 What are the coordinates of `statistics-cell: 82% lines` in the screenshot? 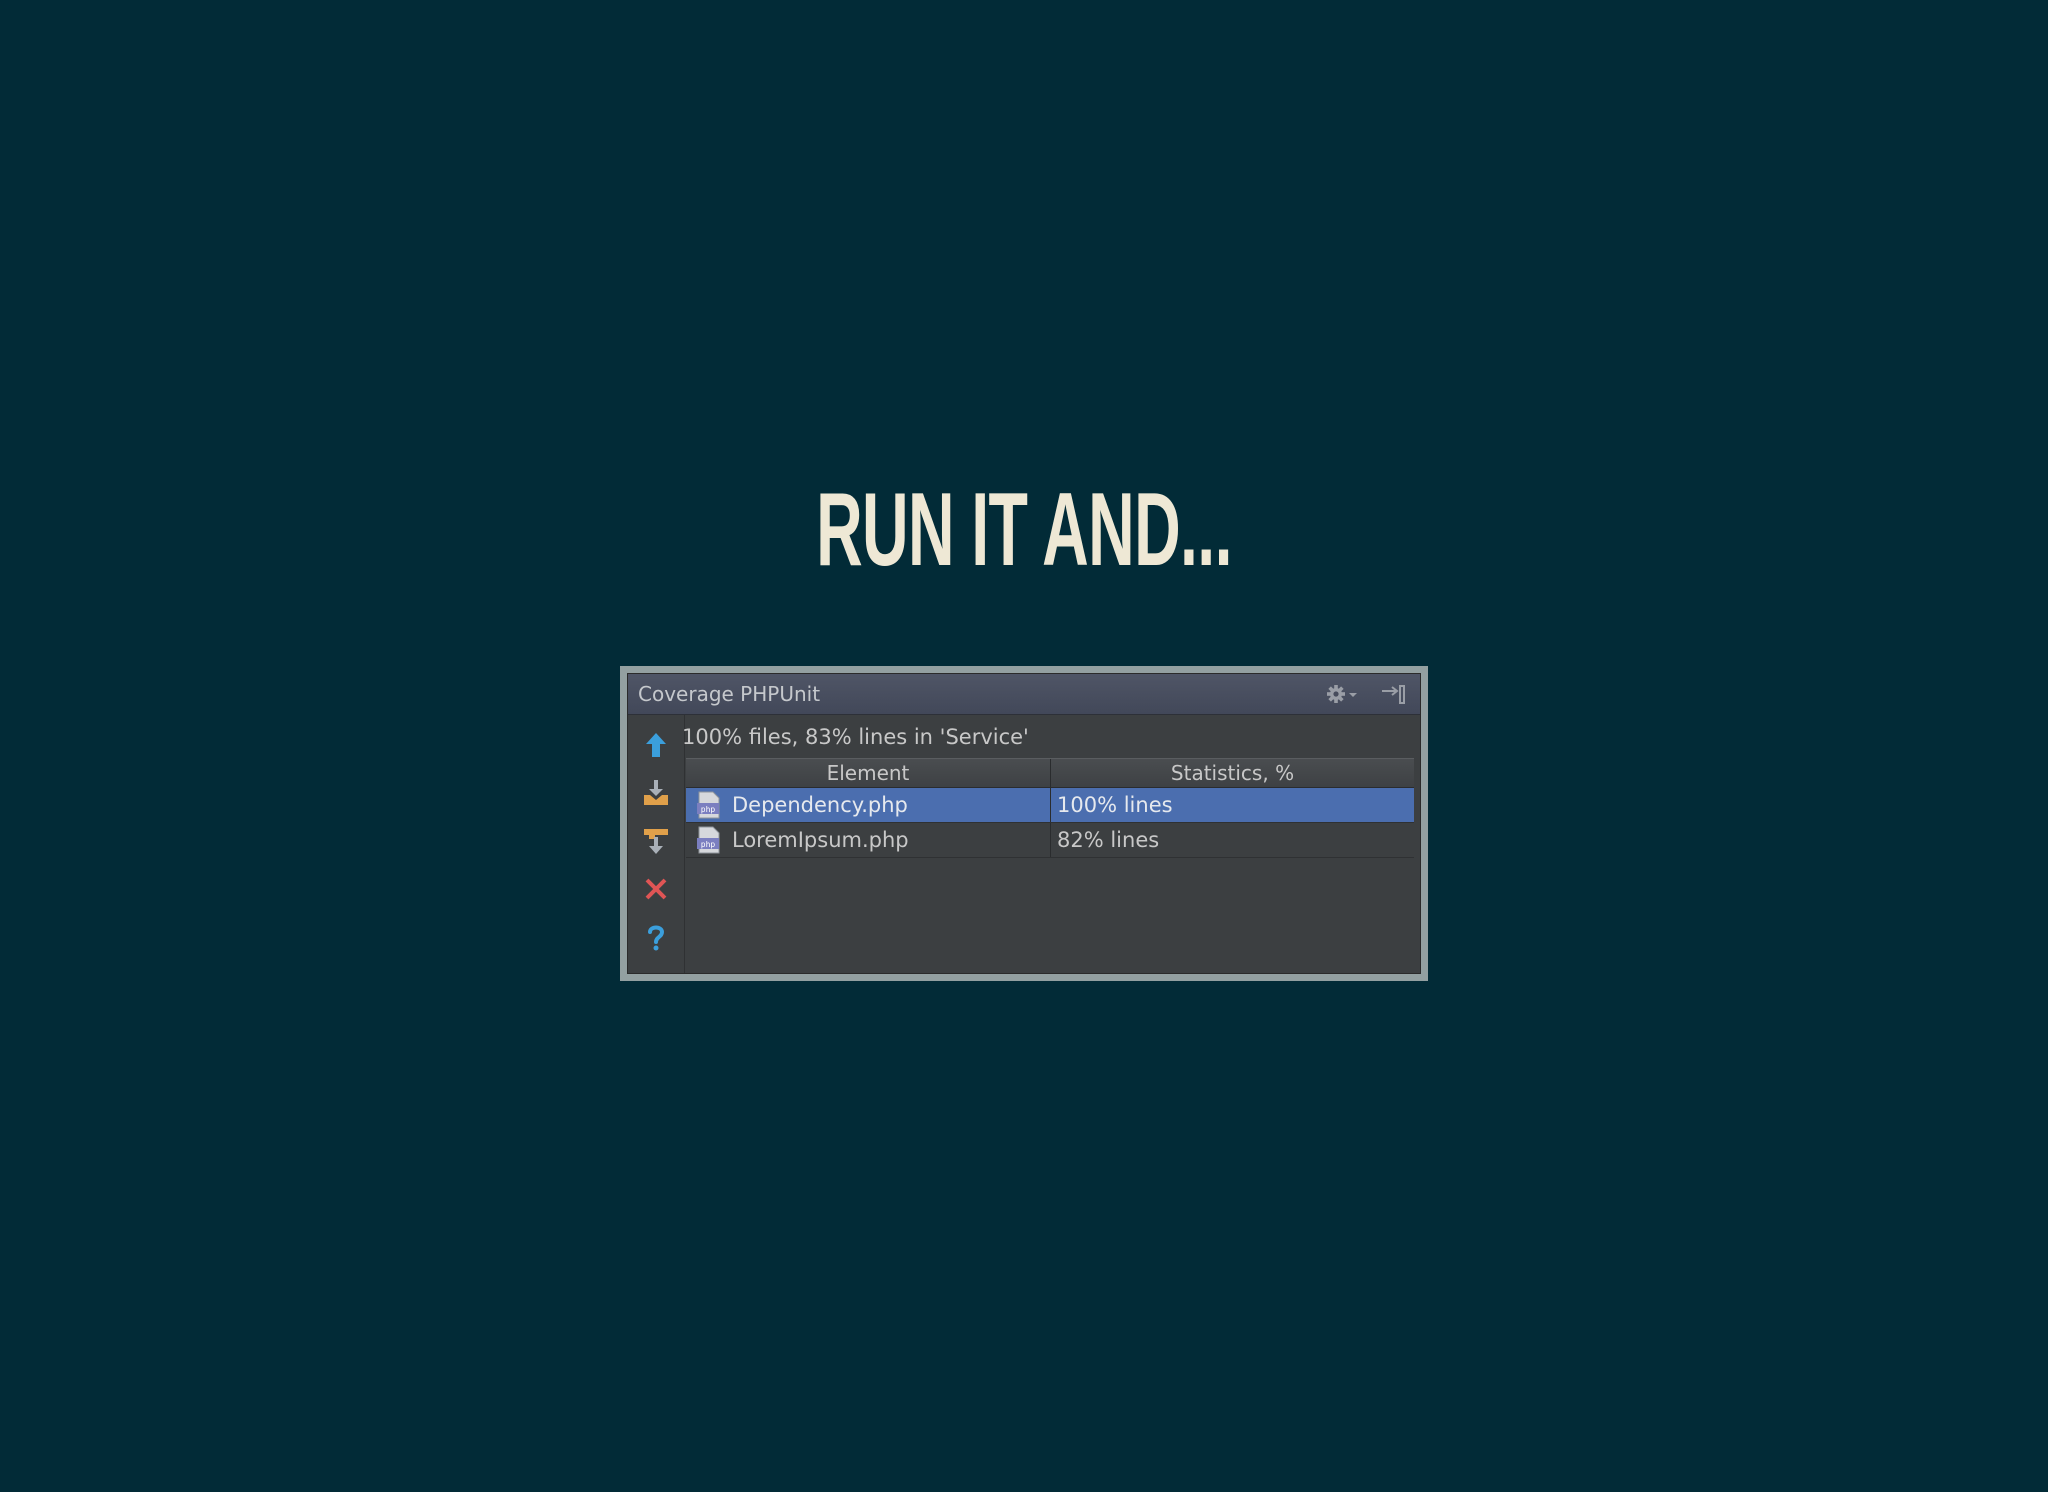 It's located at (1108, 840).